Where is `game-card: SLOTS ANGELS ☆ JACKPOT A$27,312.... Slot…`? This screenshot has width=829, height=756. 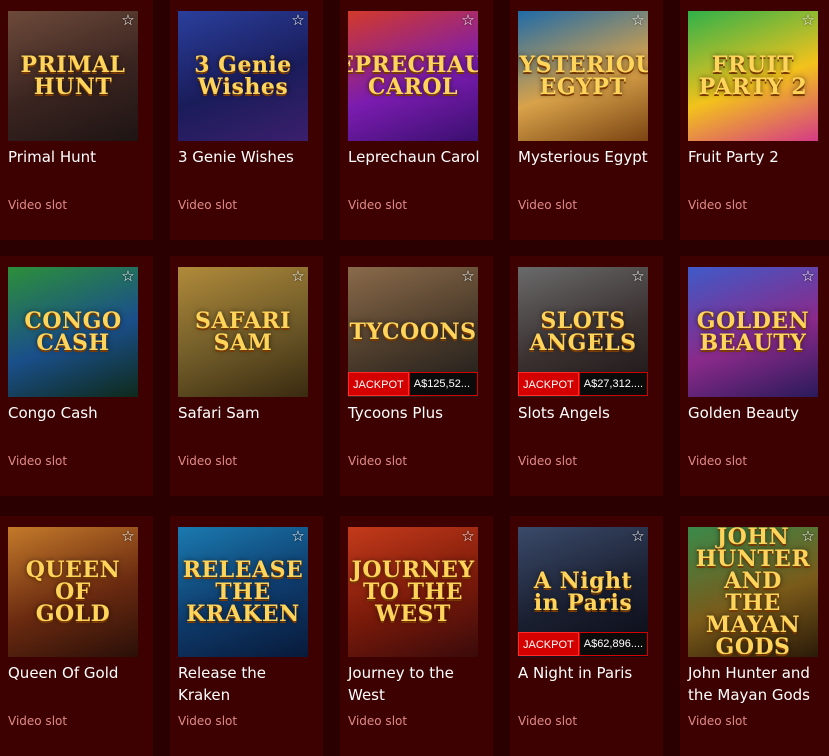
game-card: SLOTS ANGELS ☆ JACKPOT A$27,312.... Slot… is located at coordinates (586, 376).